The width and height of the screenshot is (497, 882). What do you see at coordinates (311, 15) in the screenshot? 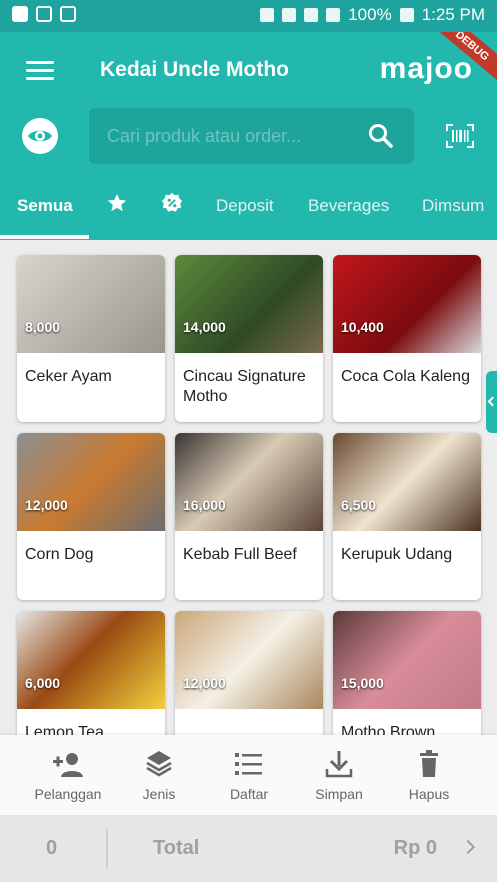
I see `wifi-icon` at bounding box center [311, 15].